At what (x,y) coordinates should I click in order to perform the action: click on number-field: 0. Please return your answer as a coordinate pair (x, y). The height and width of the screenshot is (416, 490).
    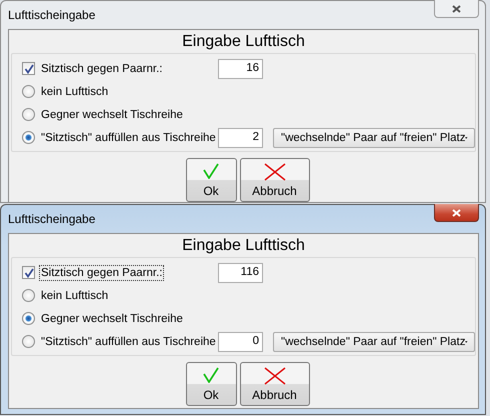
    Looking at the image, I should click on (240, 342).